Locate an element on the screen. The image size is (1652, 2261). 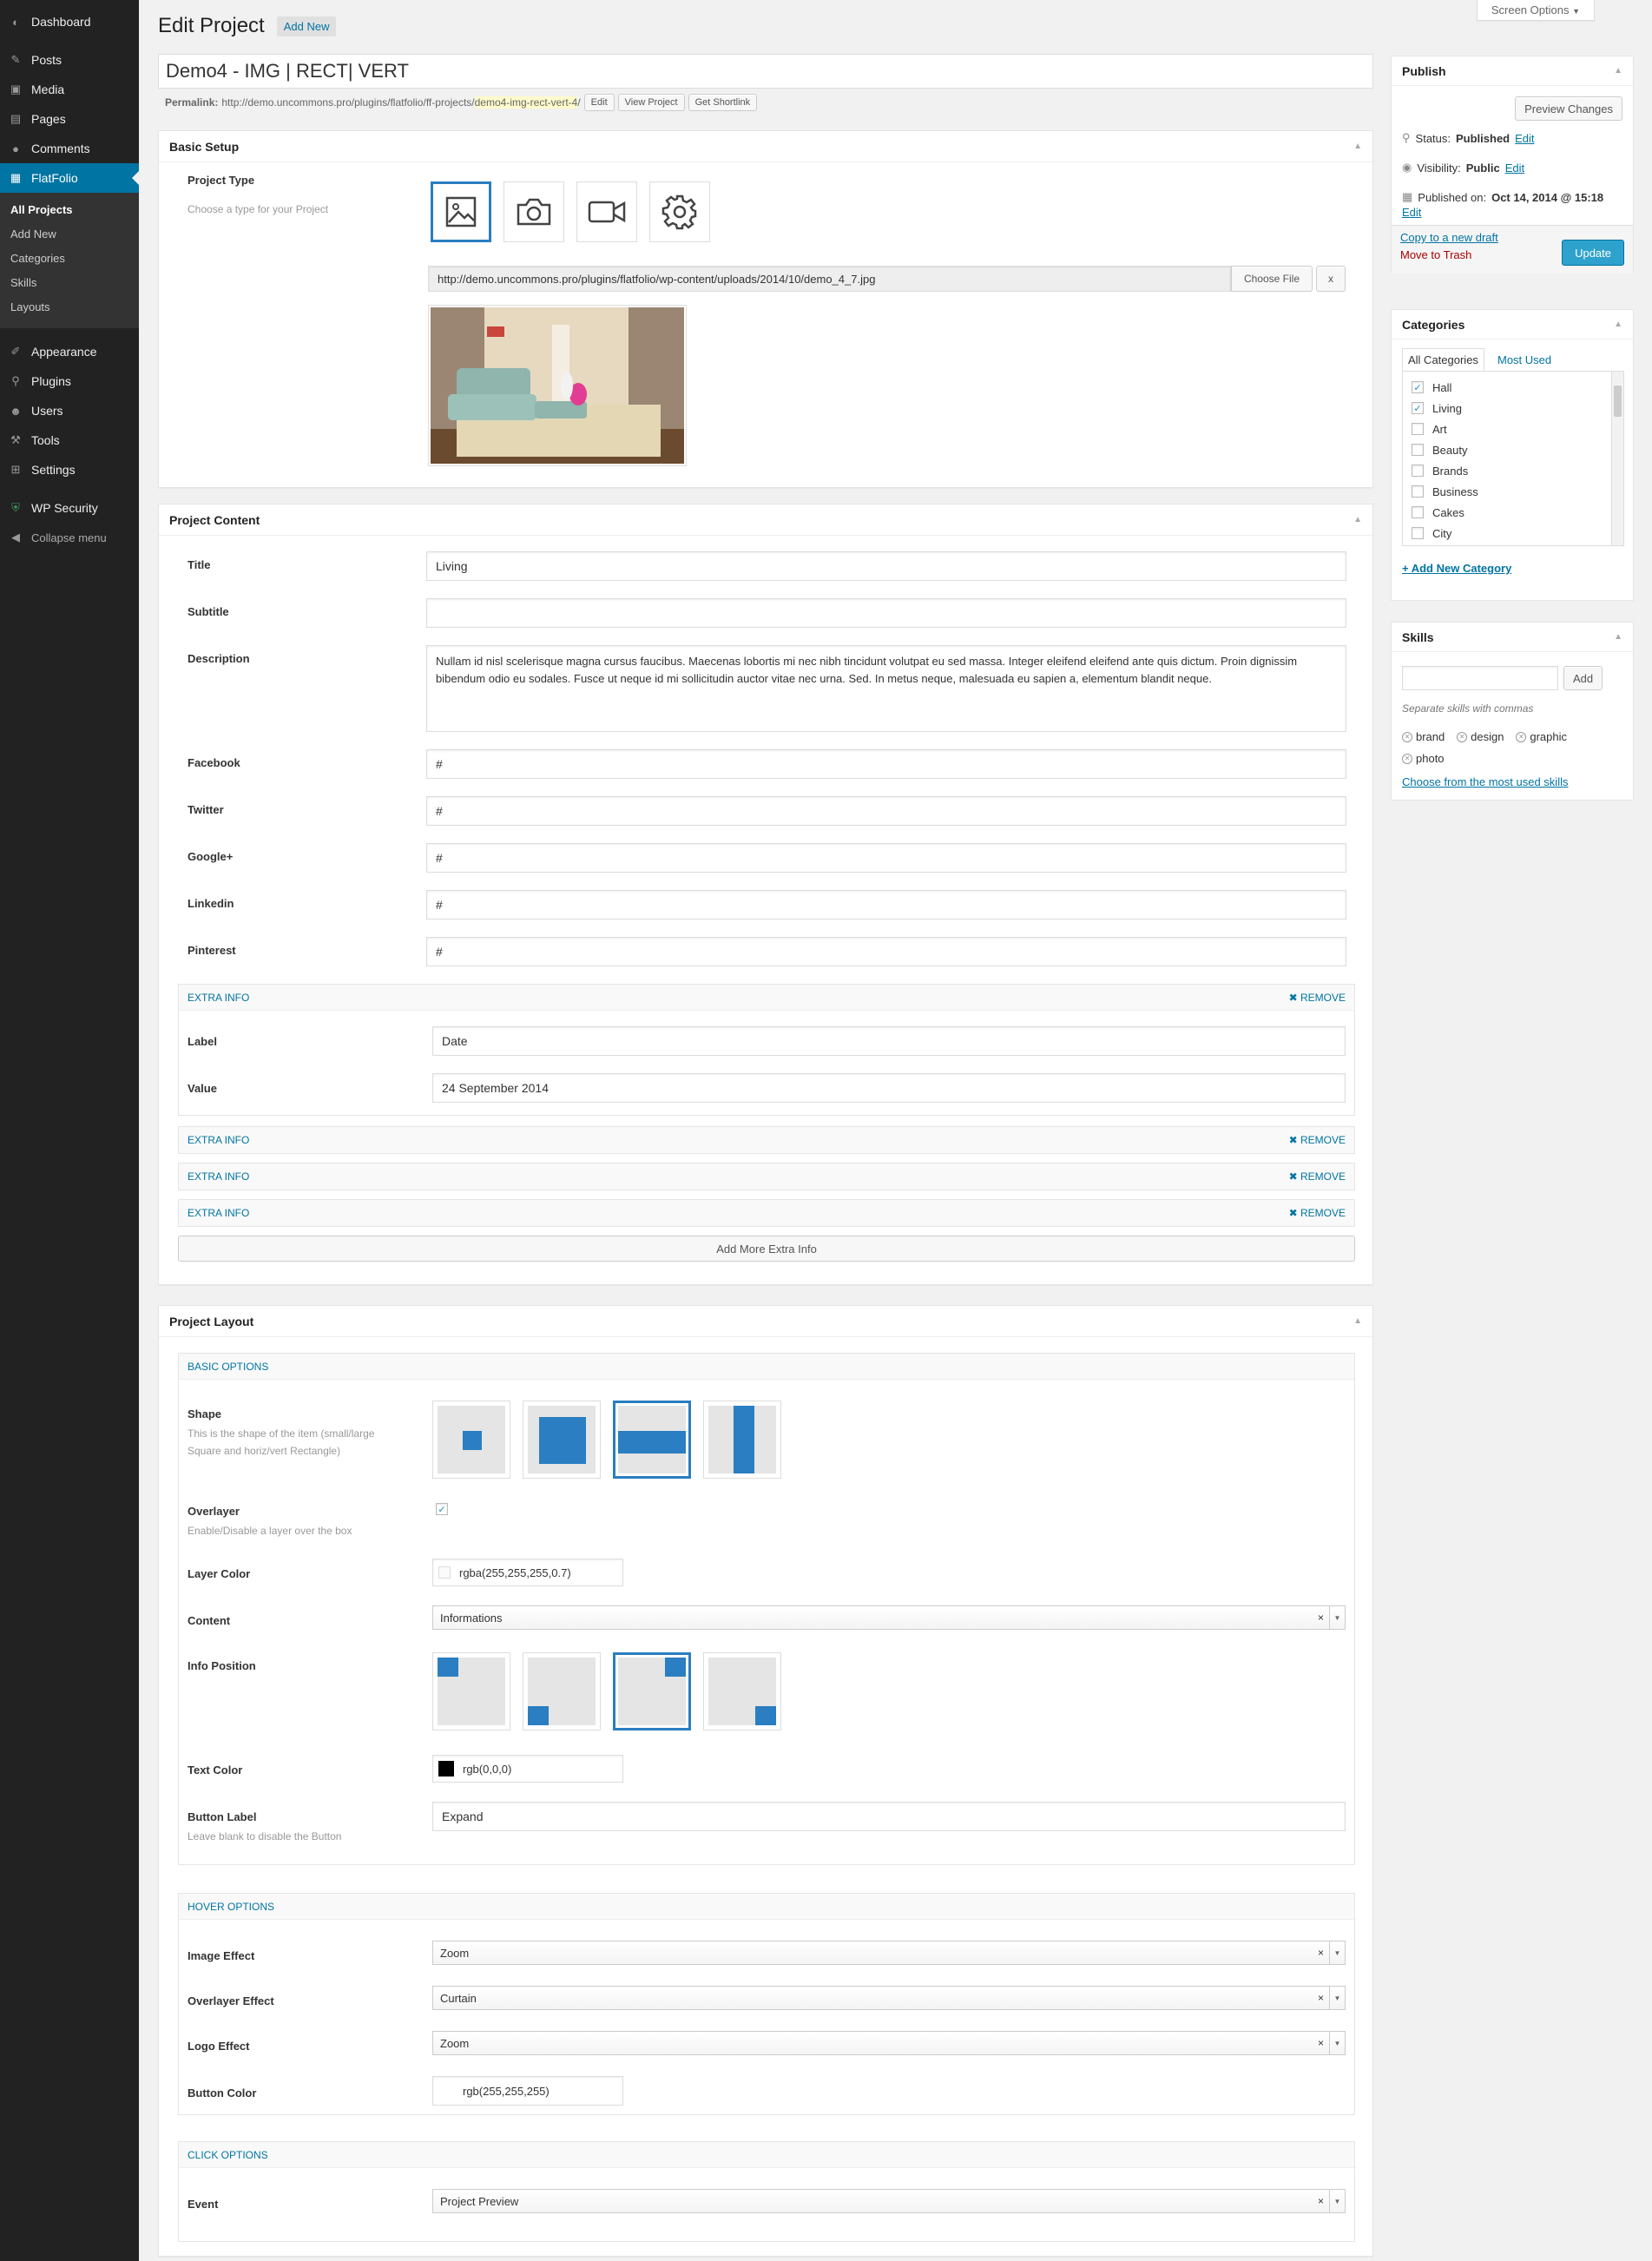
category-item: Art is located at coordinates (1513, 429).